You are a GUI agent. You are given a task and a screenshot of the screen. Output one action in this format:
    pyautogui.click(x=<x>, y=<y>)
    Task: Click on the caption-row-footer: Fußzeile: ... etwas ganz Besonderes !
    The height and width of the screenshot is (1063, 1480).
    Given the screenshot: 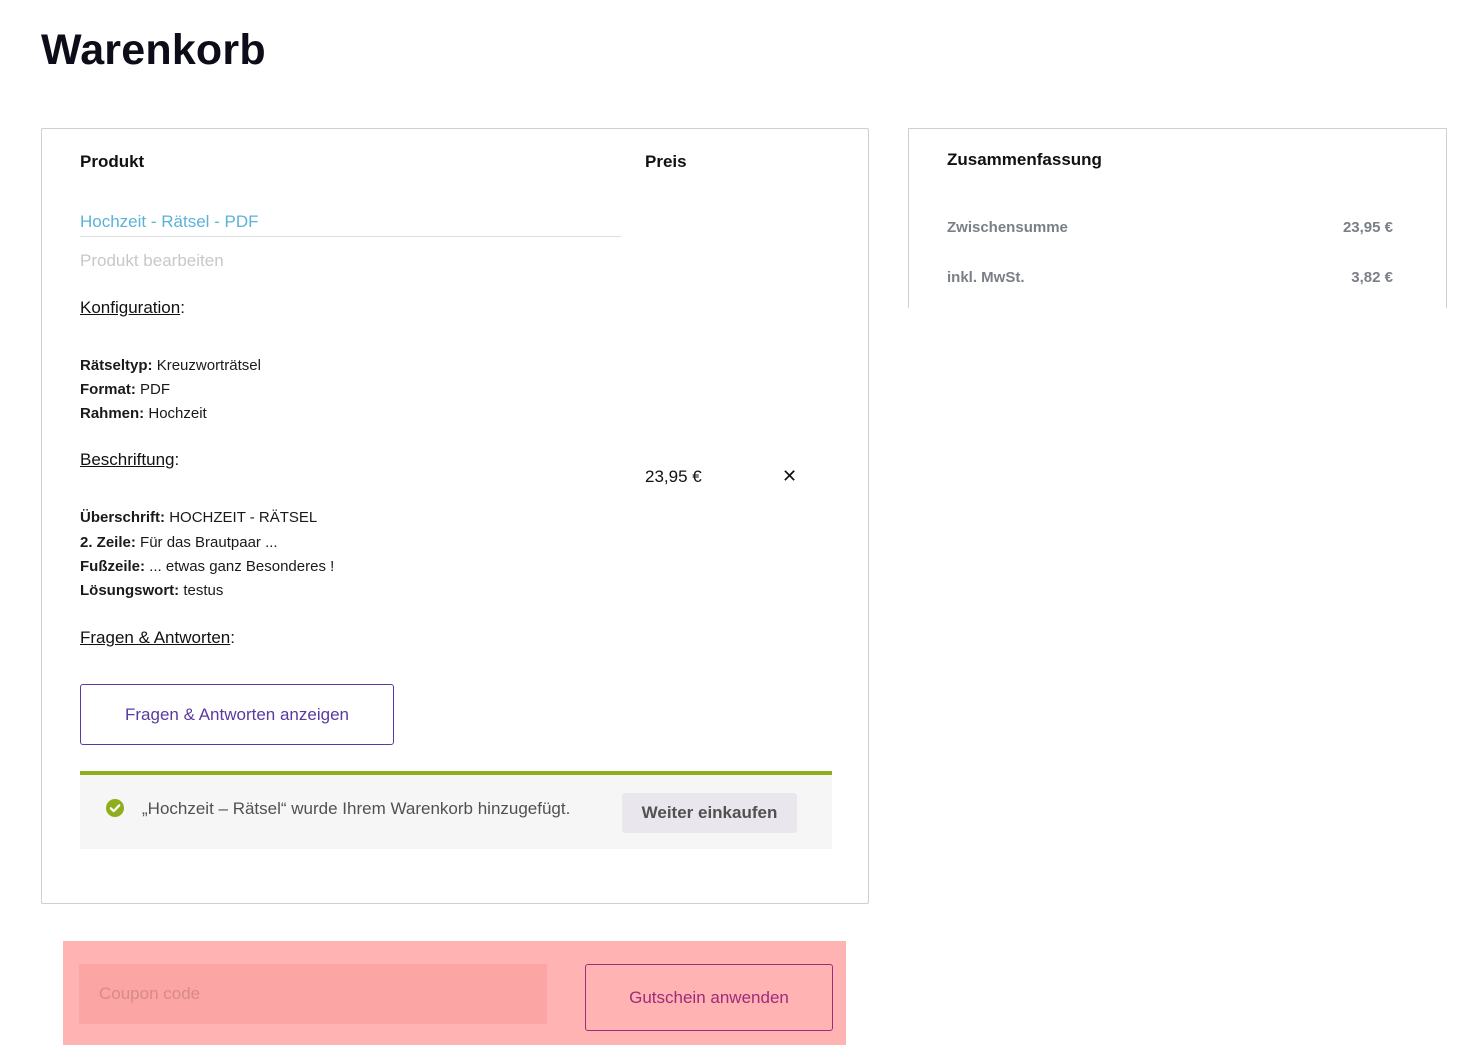 What is the action you would take?
    pyautogui.click(x=207, y=566)
    